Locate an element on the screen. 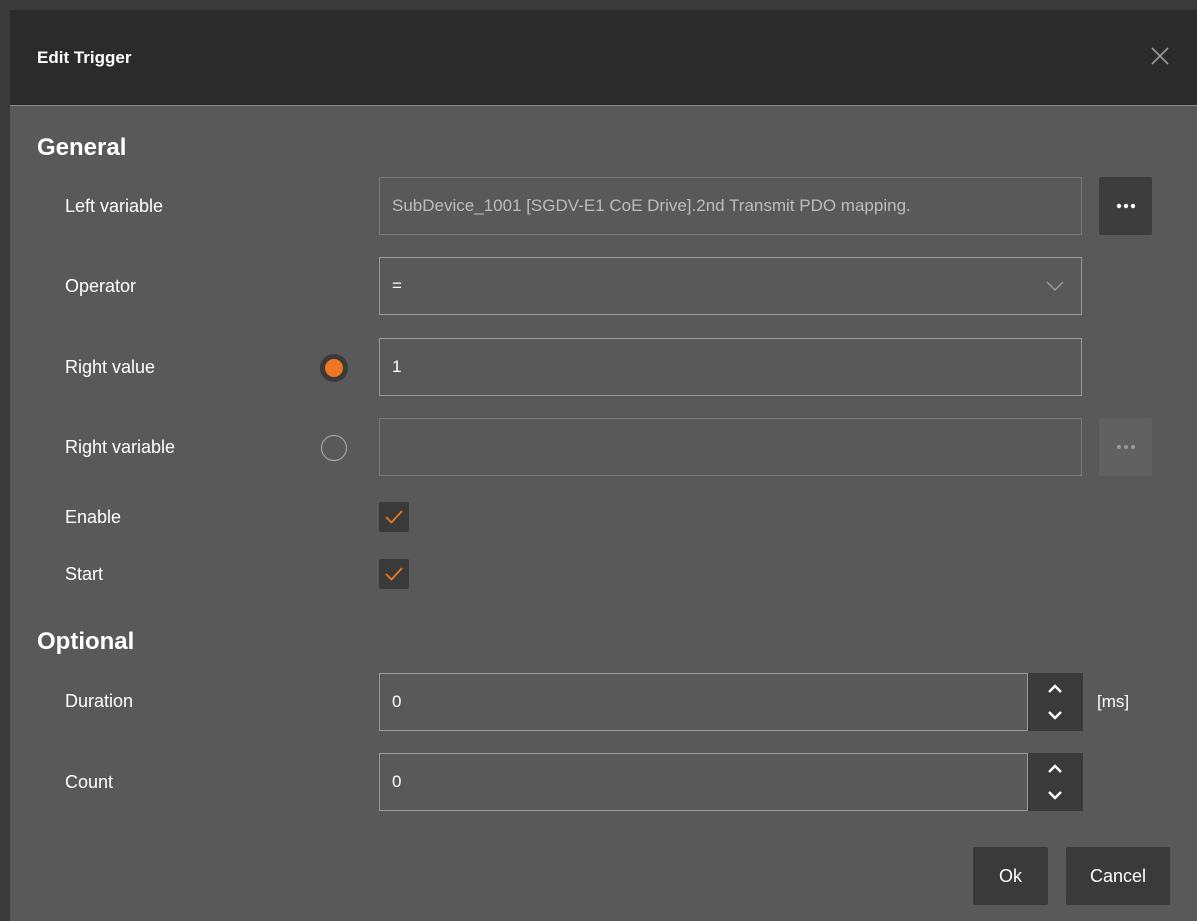 The width and height of the screenshot is (1197, 921). cancel-button: Cancel is located at coordinates (1118, 876).